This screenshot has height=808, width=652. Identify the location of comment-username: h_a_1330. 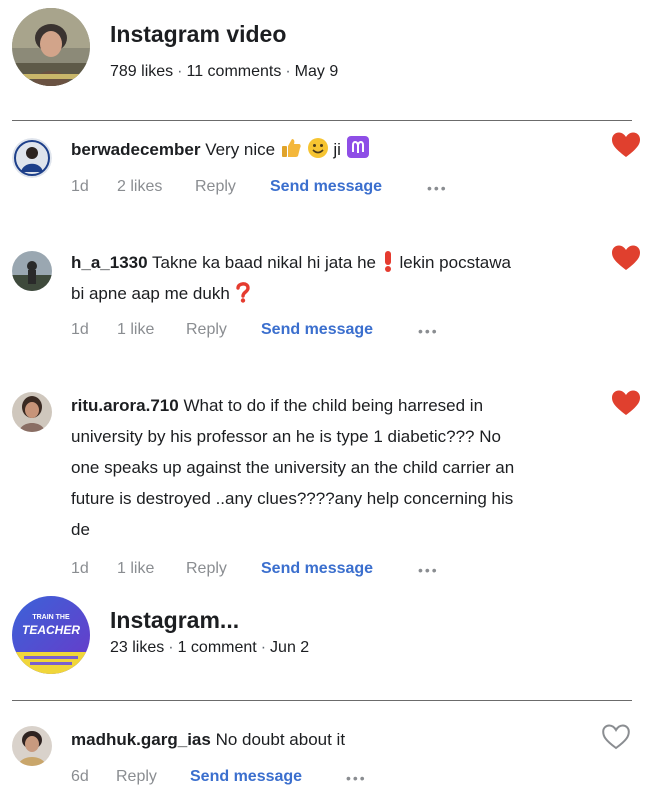
(109, 262).